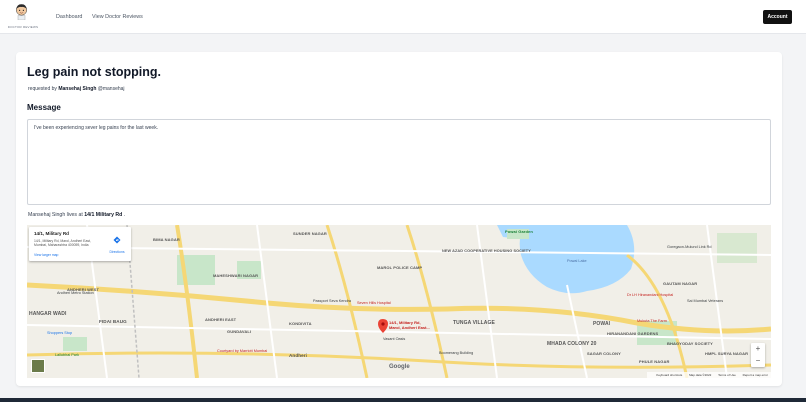 Image resolution: width=806 pixels, height=402 pixels. Describe the element at coordinates (633, 333) in the screenshot. I see `map-area-label: HIRANANDANI GARDENS` at that location.